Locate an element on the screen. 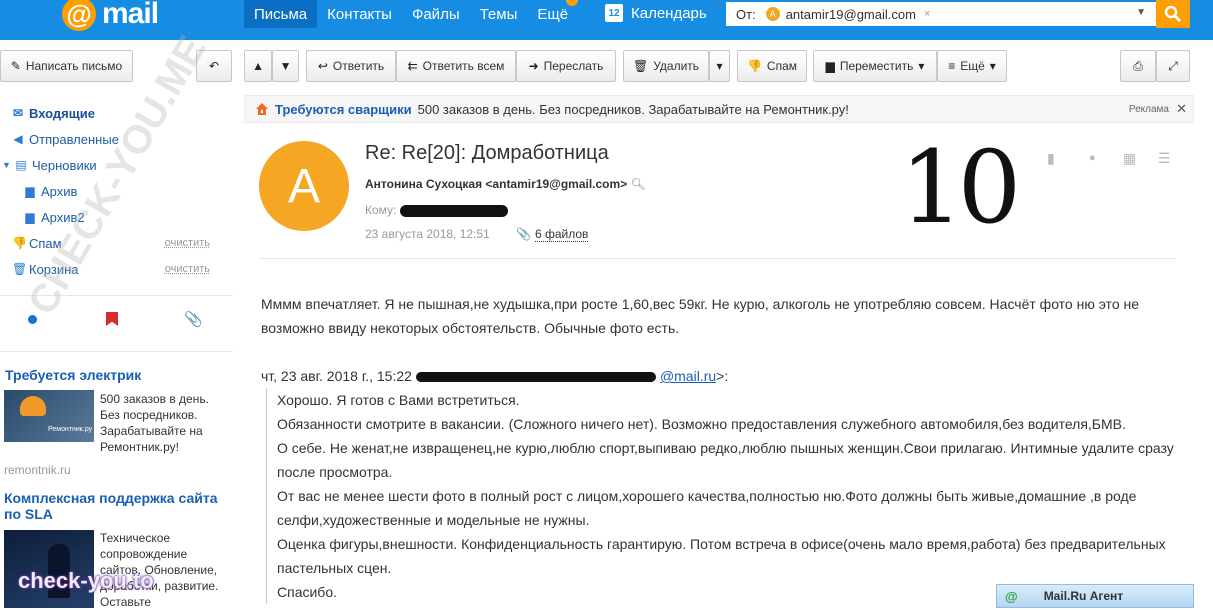 The image size is (1213, 610). print-button: ⎙ is located at coordinates (1138, 66).